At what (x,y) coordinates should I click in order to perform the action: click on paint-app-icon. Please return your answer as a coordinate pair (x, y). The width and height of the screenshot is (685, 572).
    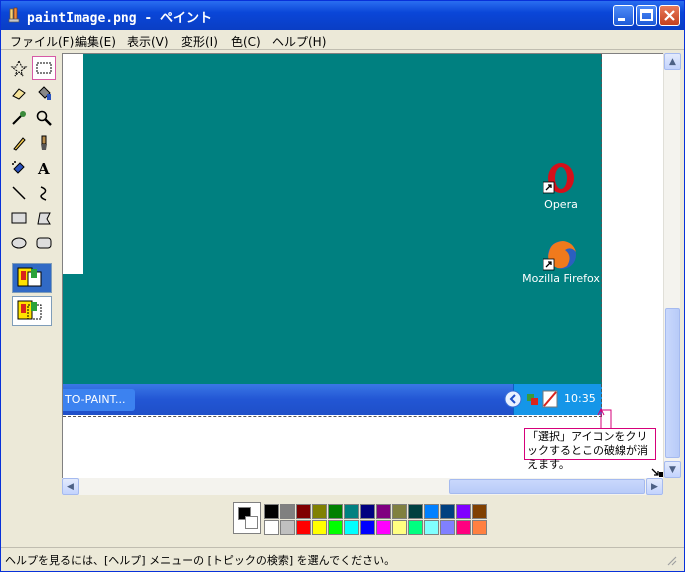
    Looking at the image, I should click on (15, 15).